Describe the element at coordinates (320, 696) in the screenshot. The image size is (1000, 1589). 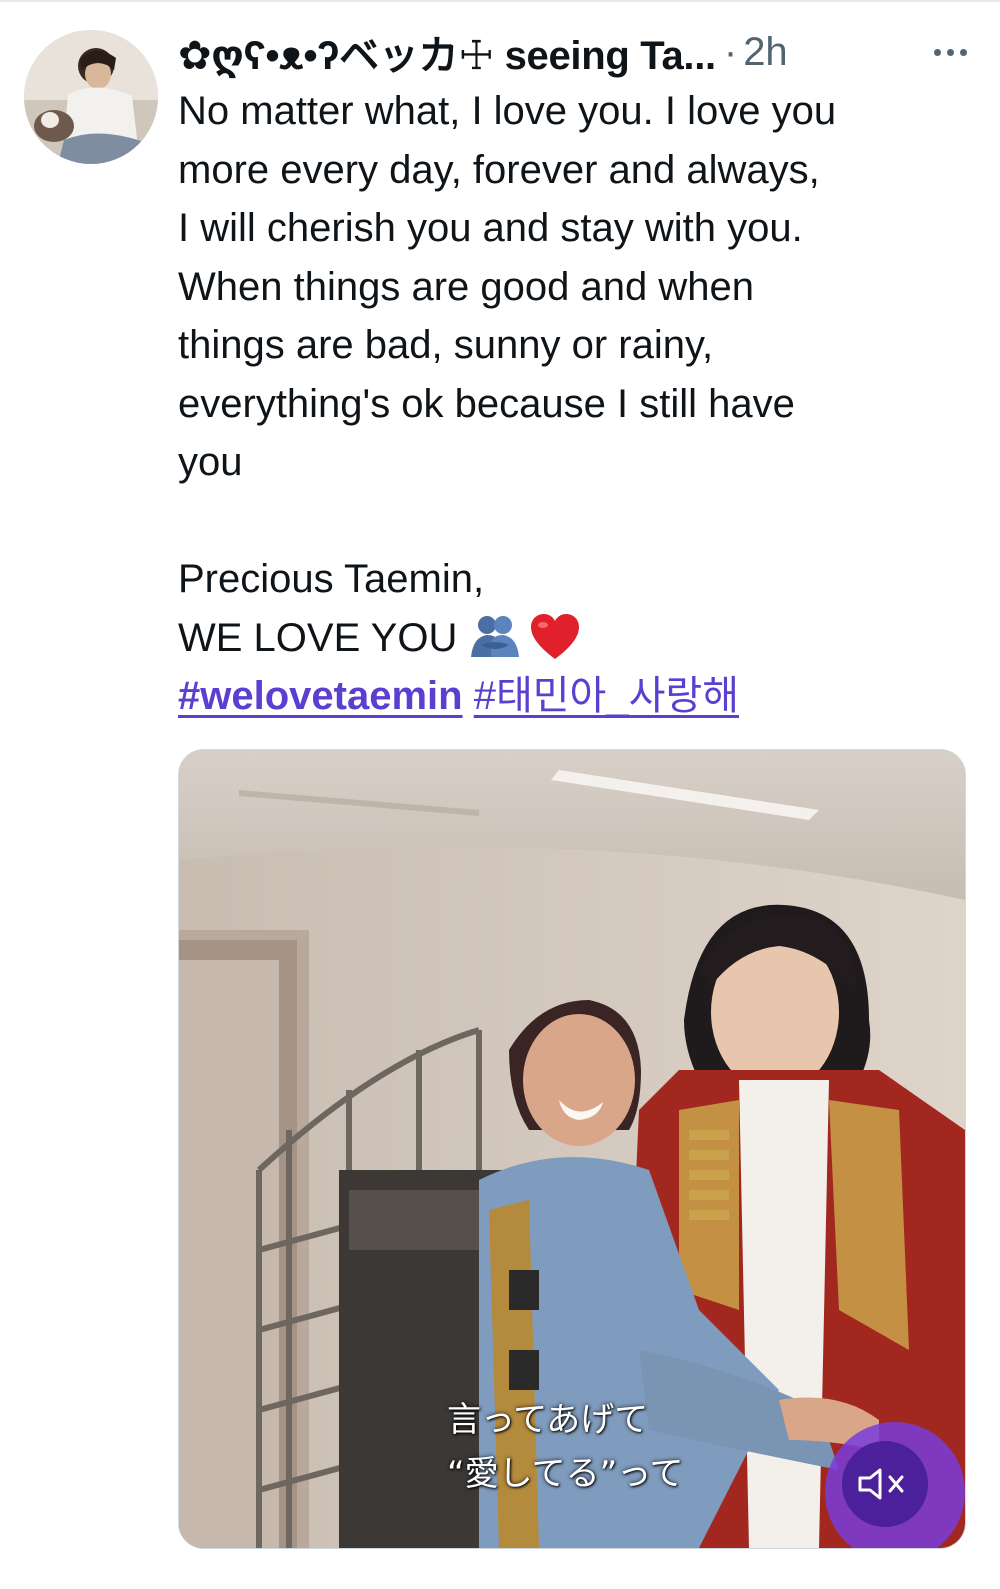
I see `hashtag-link: #welovetaemin` at that location.